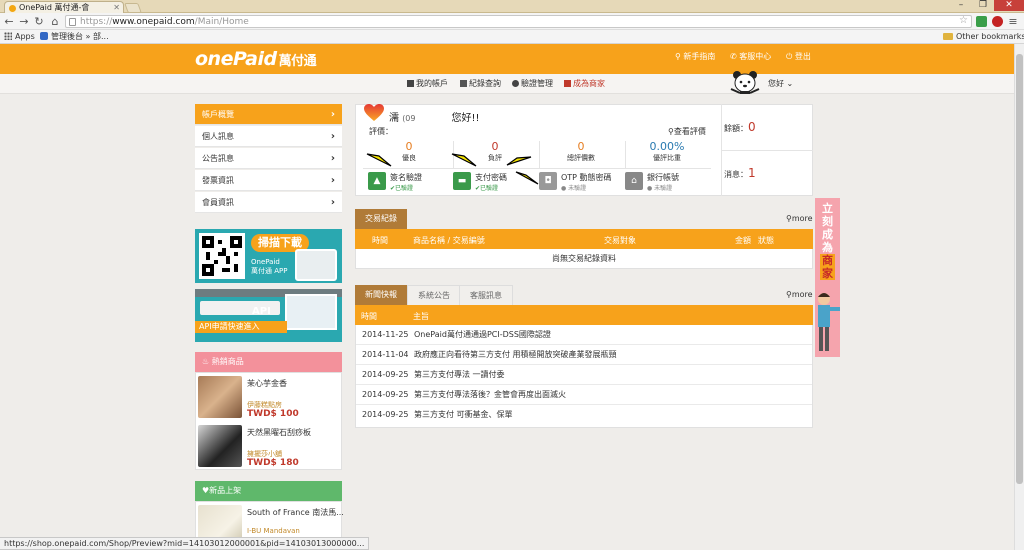 This screenshot has width=1024, height=550. I want to click on sidebar-item-member: 會員資訊 ›, so click(268, 202).